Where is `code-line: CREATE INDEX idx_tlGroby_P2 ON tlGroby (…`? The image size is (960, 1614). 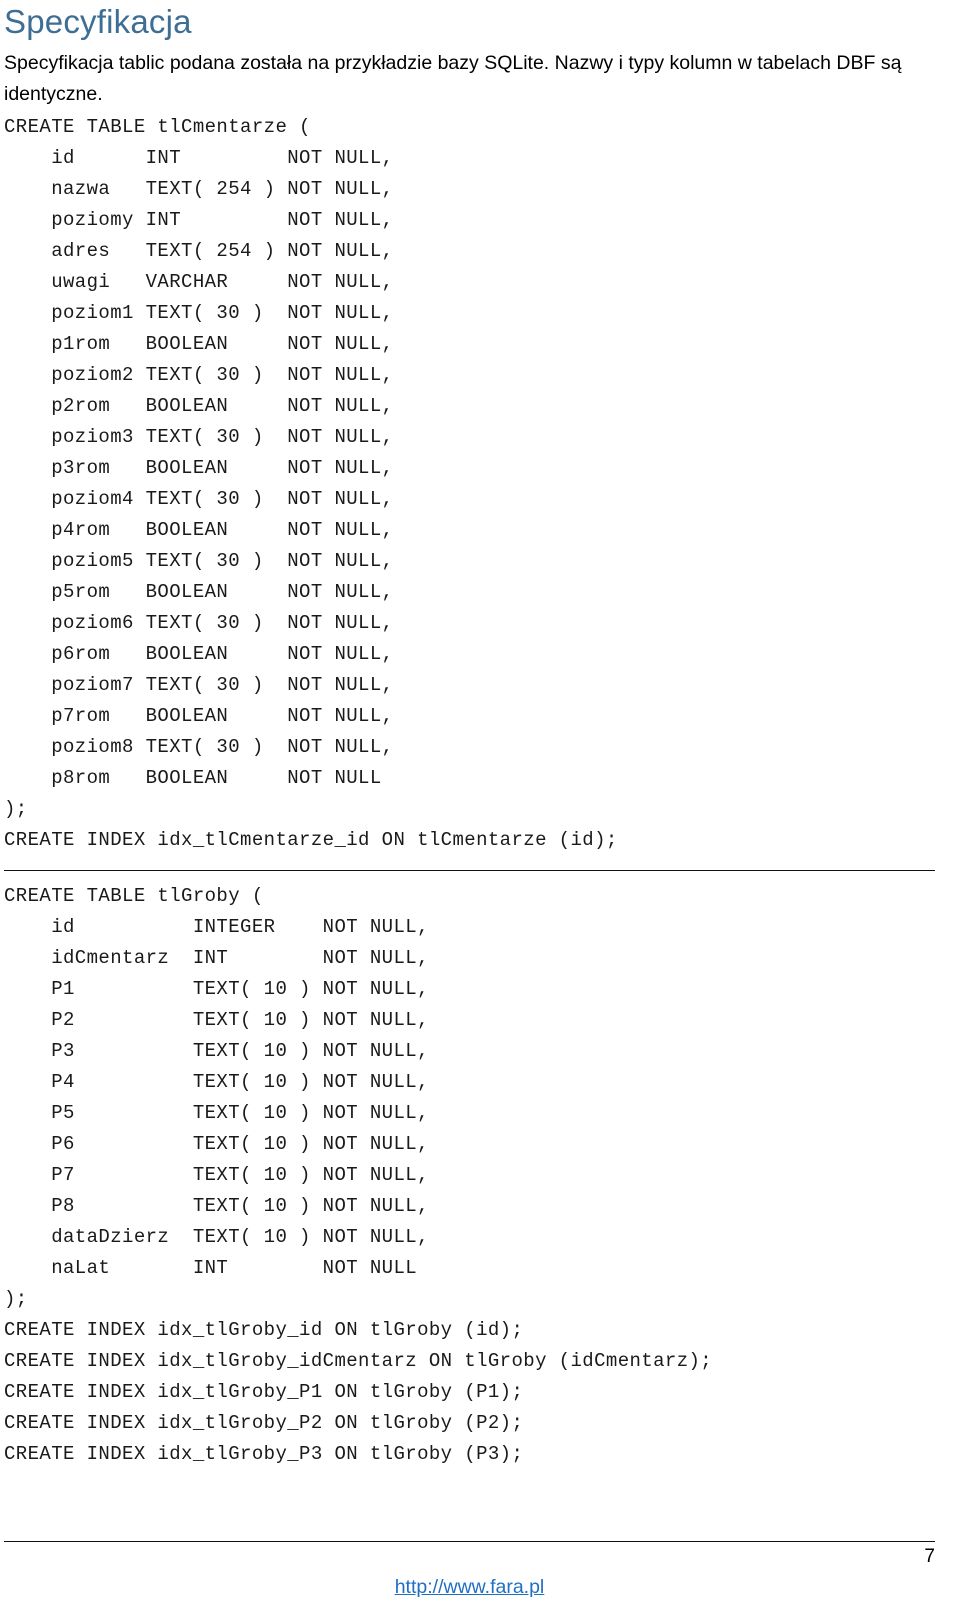 code-line: CREATE INDEX idx_tlGroby_P2 ON tlGroby (… is located at coordinates (264, 1423).